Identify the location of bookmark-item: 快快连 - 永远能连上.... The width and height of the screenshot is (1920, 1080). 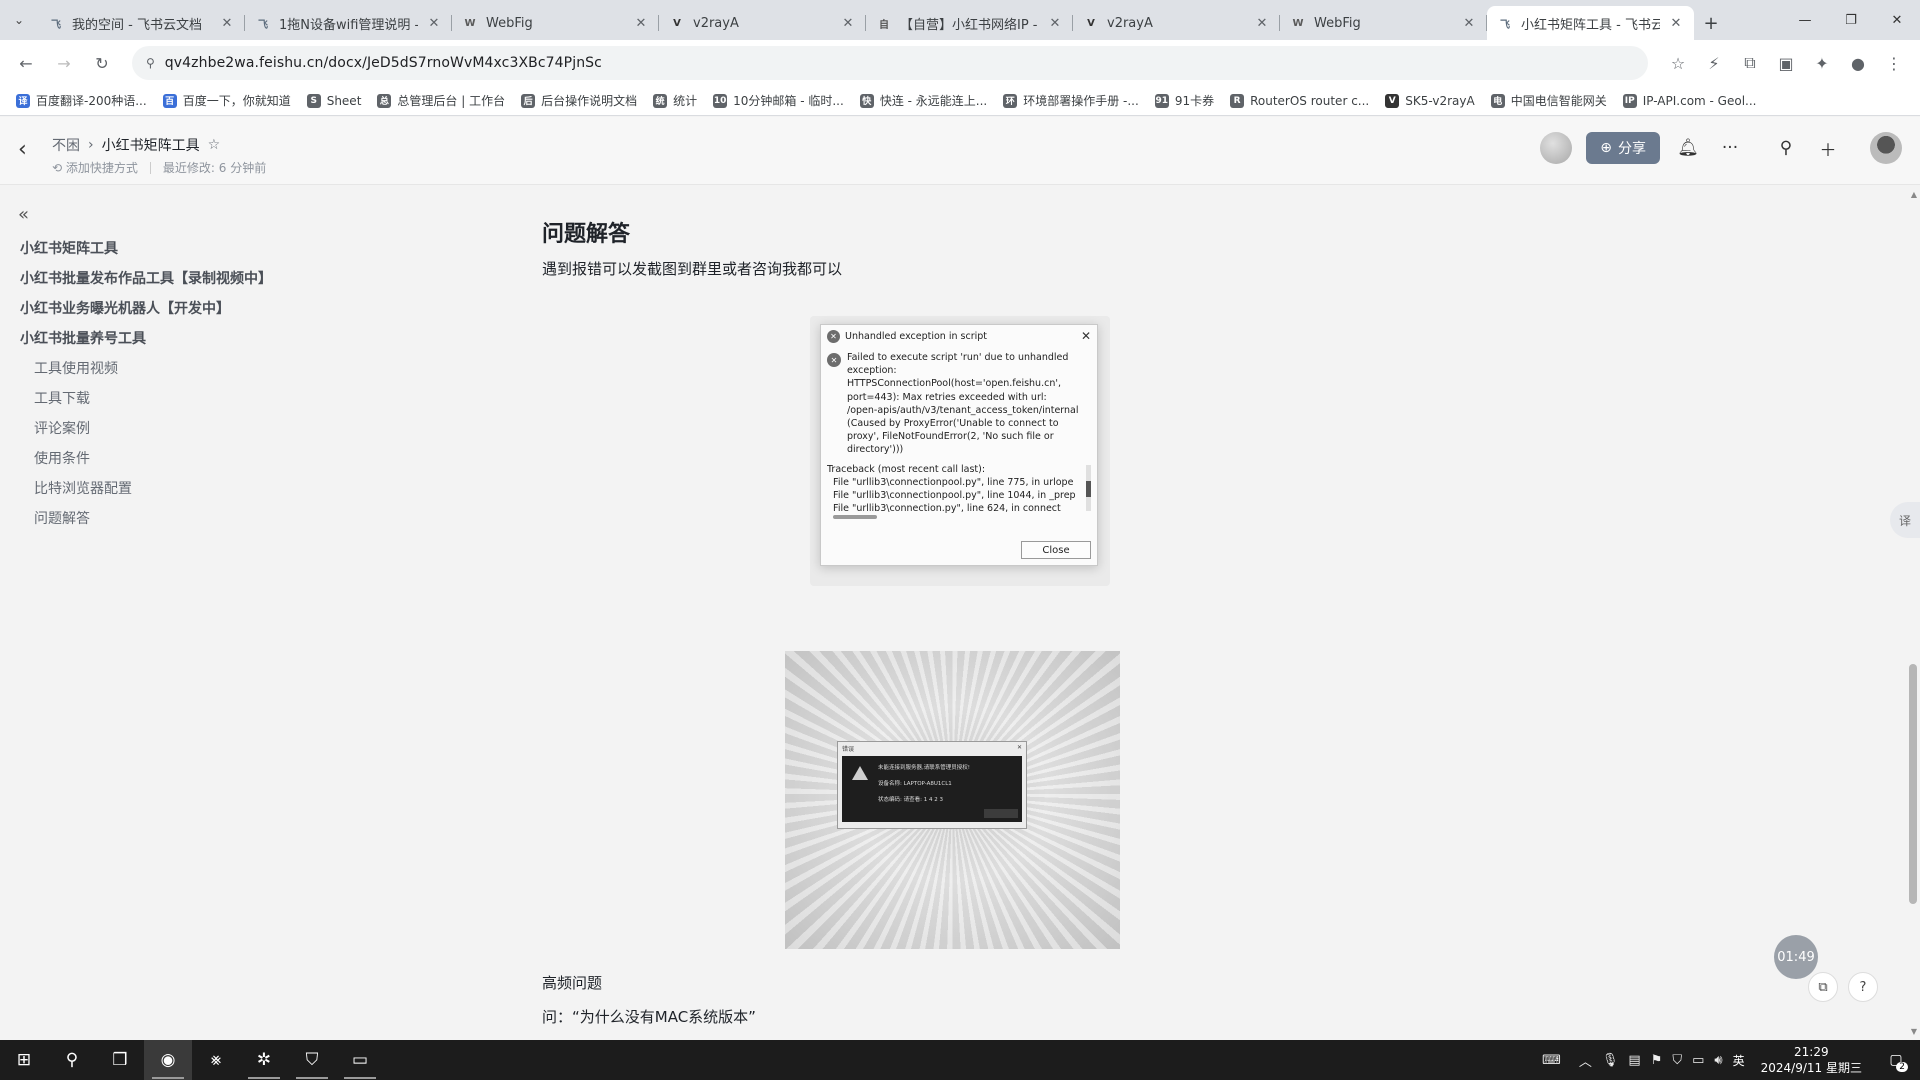
(923, 100).